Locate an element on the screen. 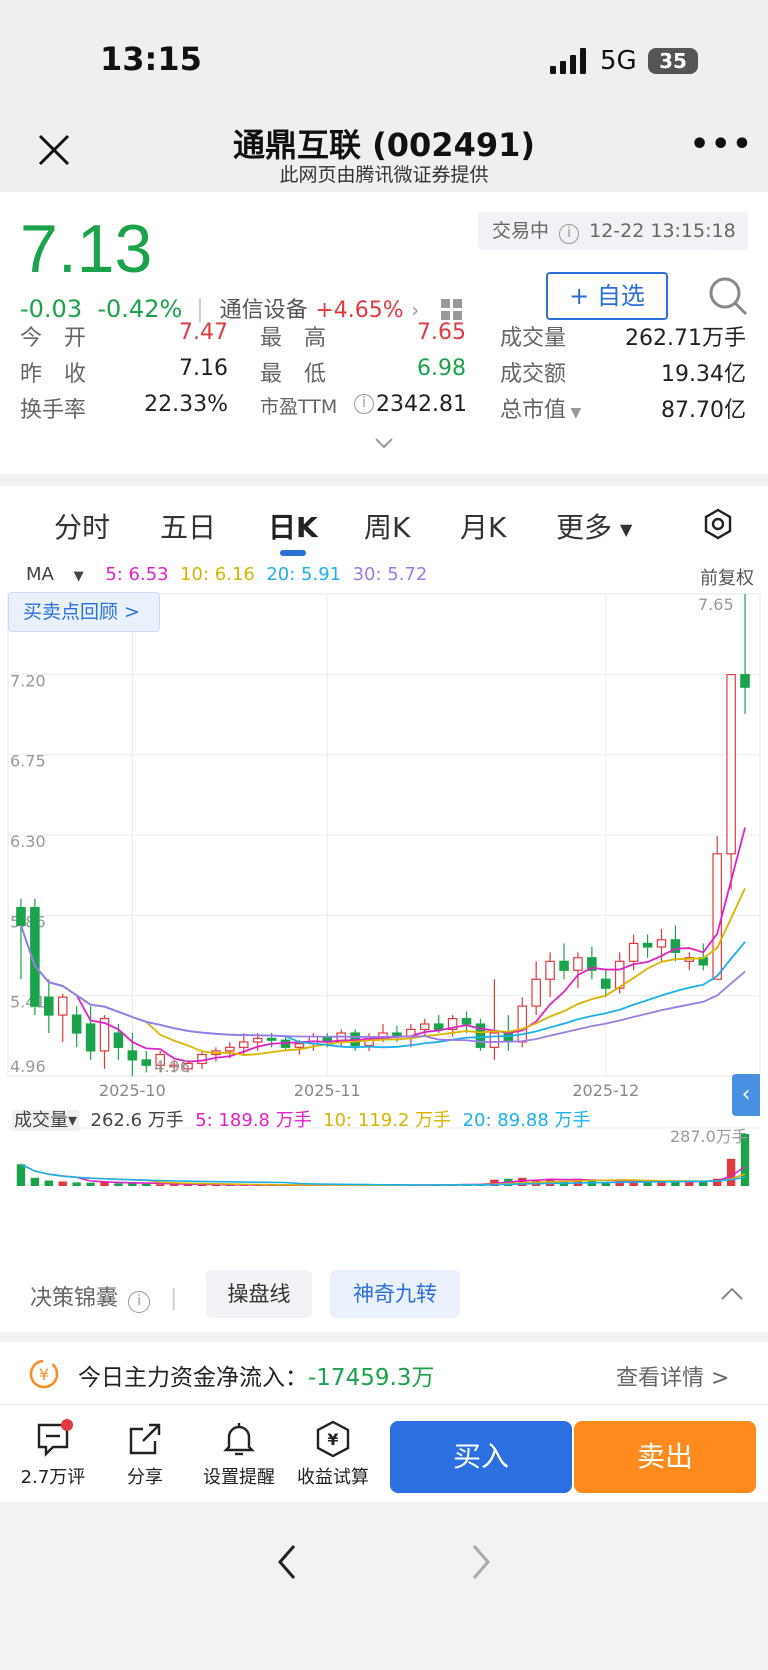 The width and height of the screenshot is (768, 1670). more-options-icon: ••• is located at coordinates (721, 150).